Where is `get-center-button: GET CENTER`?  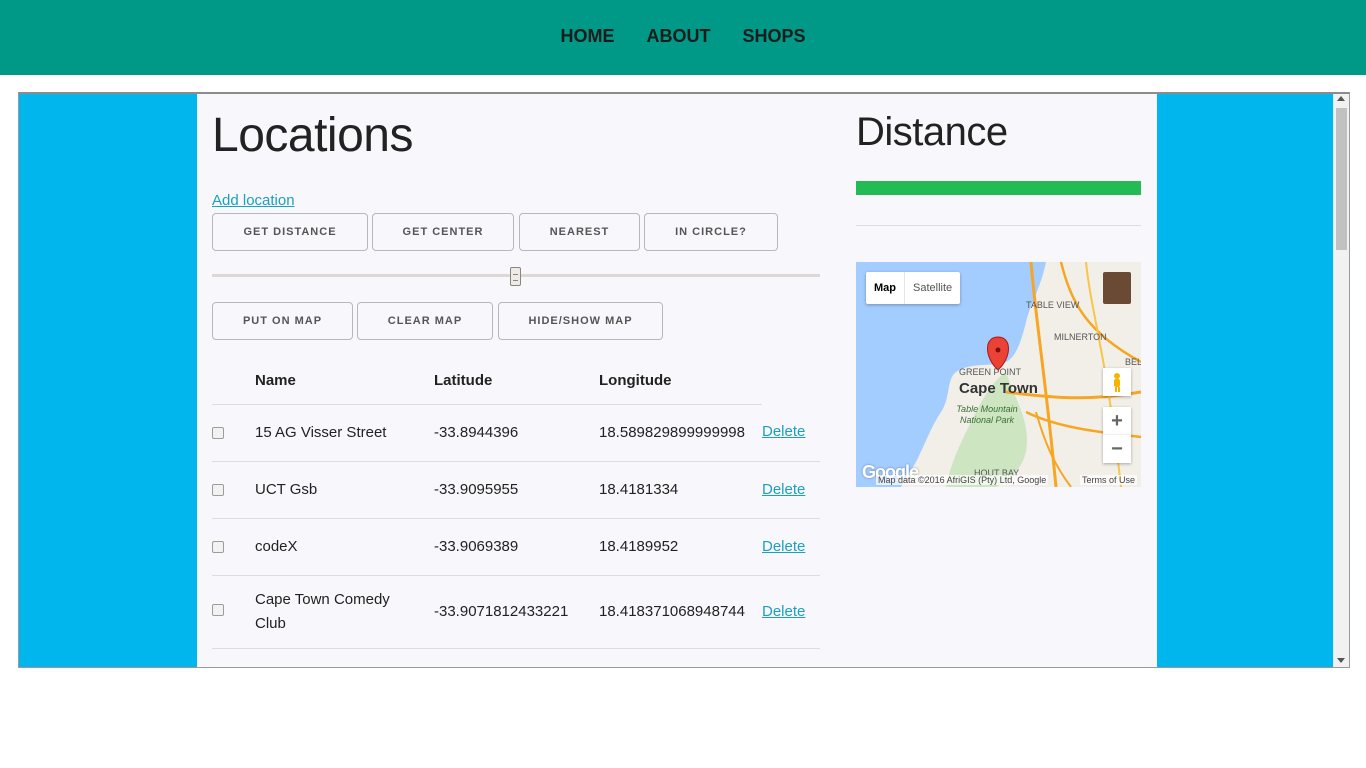
get-center-button: GET CENTER is located at coordinates (443, 232).